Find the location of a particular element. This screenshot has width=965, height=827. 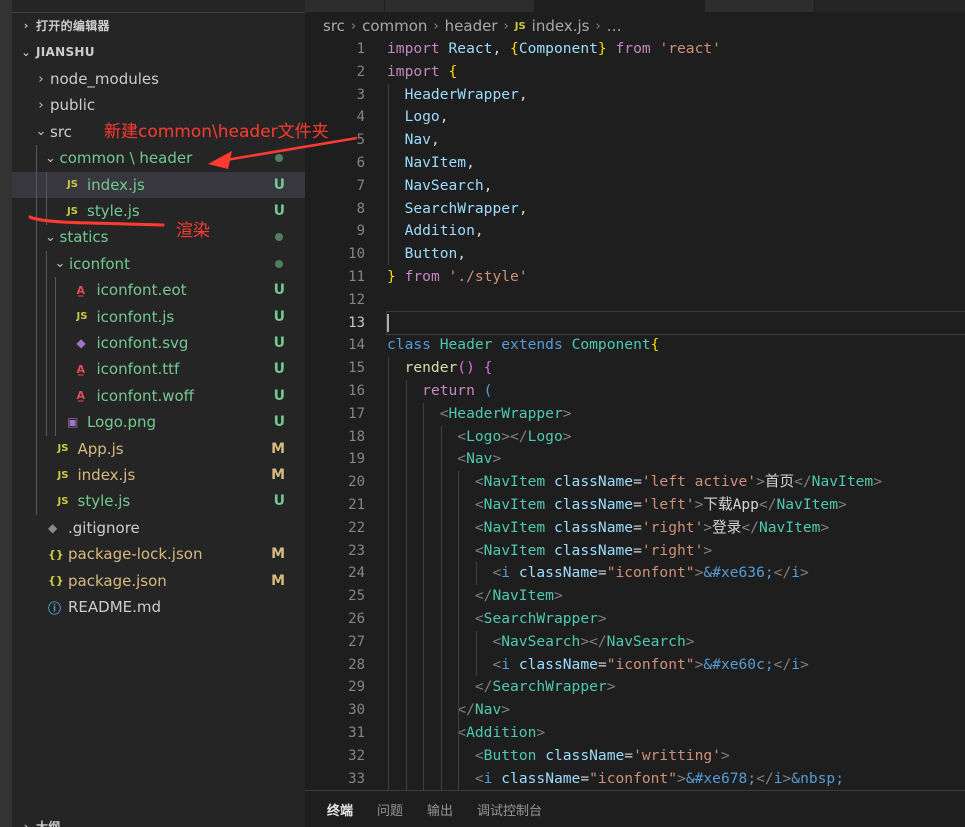

tree-item-label: App.js is located at coordinates (100, 448).